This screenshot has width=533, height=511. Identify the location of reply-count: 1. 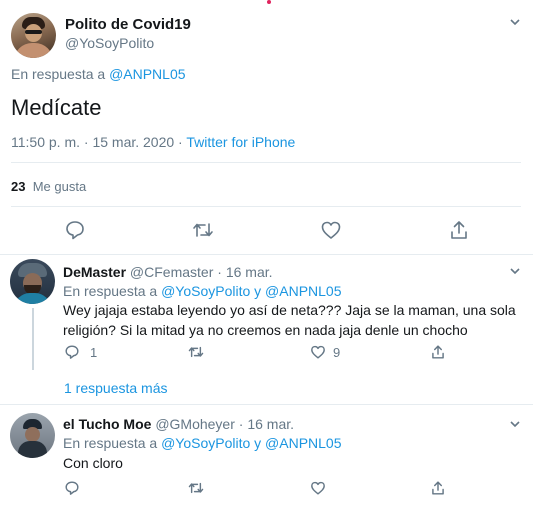
(94, 352).